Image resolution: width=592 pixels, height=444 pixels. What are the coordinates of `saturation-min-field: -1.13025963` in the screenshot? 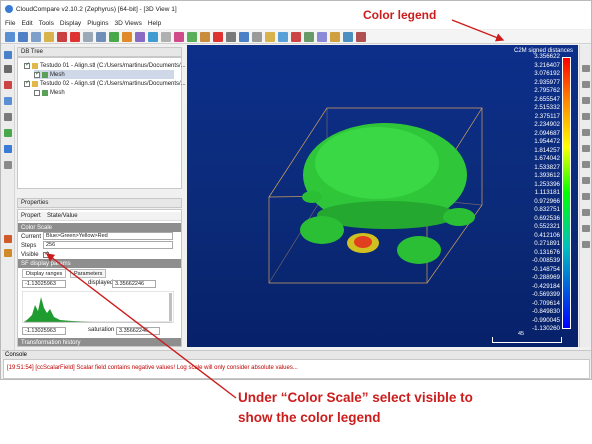 It's located at (44, 331).